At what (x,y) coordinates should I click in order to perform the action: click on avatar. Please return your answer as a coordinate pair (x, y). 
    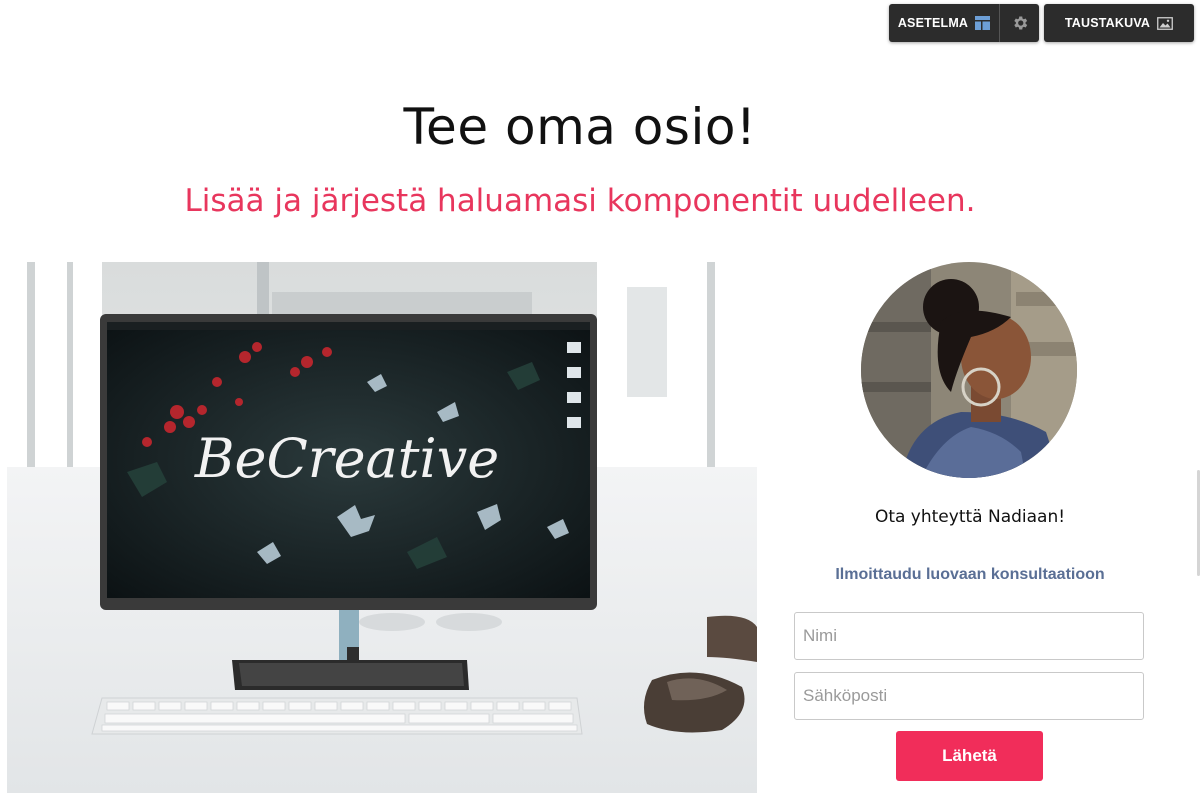
    Looking at the image, I should click on (969, 370).